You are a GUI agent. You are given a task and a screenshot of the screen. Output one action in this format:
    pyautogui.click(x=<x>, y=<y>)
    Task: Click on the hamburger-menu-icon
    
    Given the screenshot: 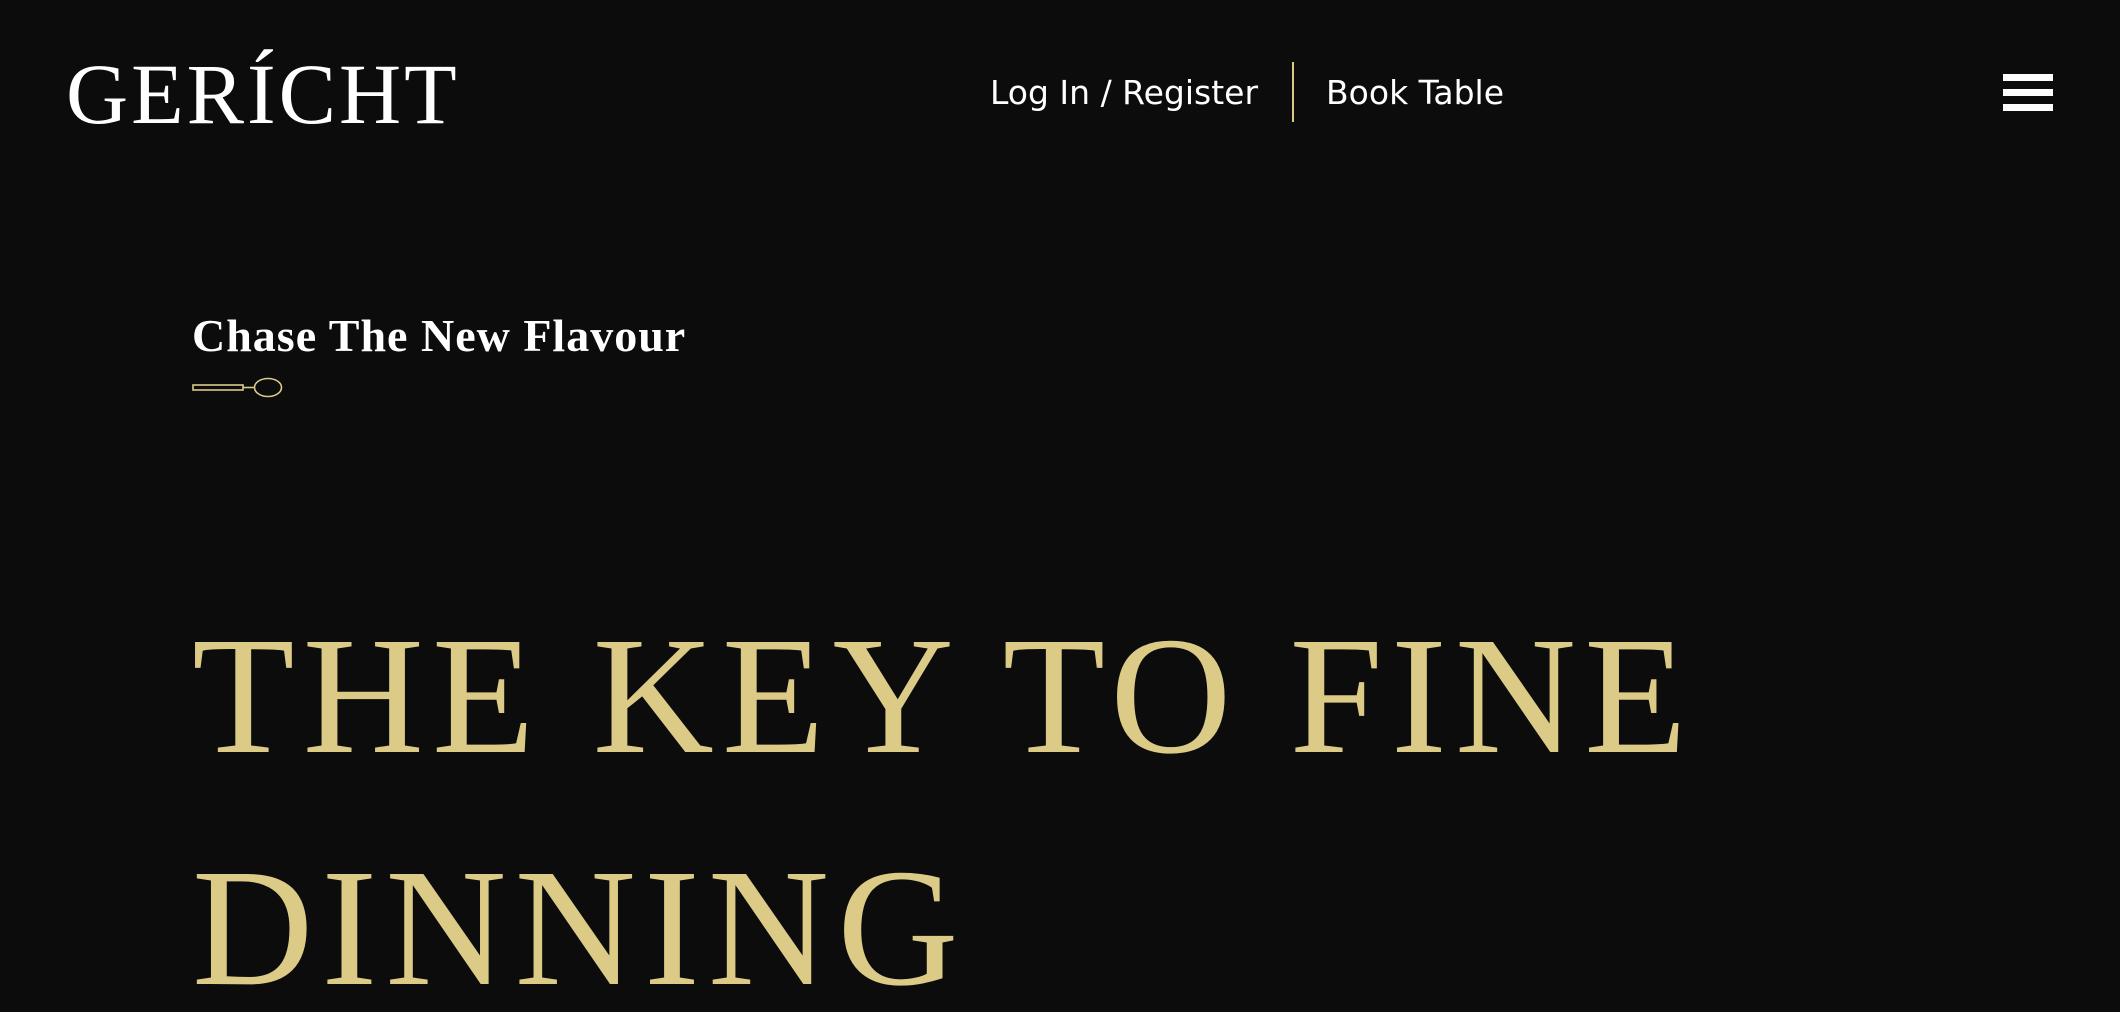 What is the action you would take?
    pyautogui.click(x=2028, y=93)
    